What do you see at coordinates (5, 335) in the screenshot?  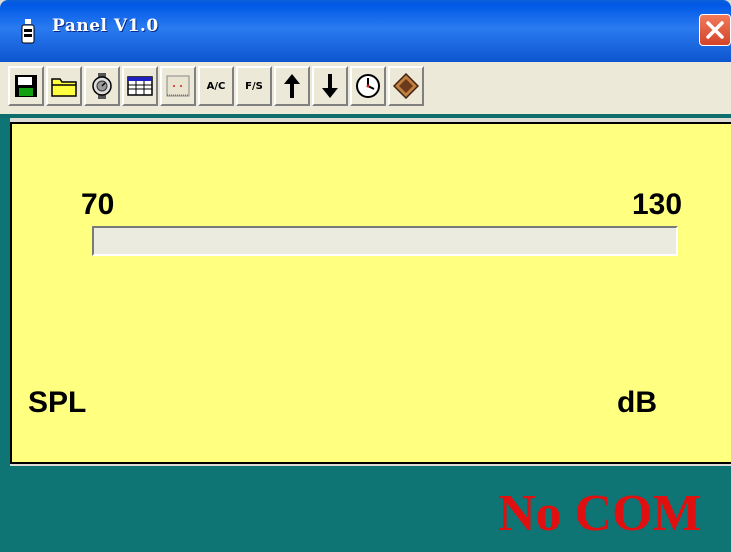 I see `window-border` at bounding box center [5, 335].